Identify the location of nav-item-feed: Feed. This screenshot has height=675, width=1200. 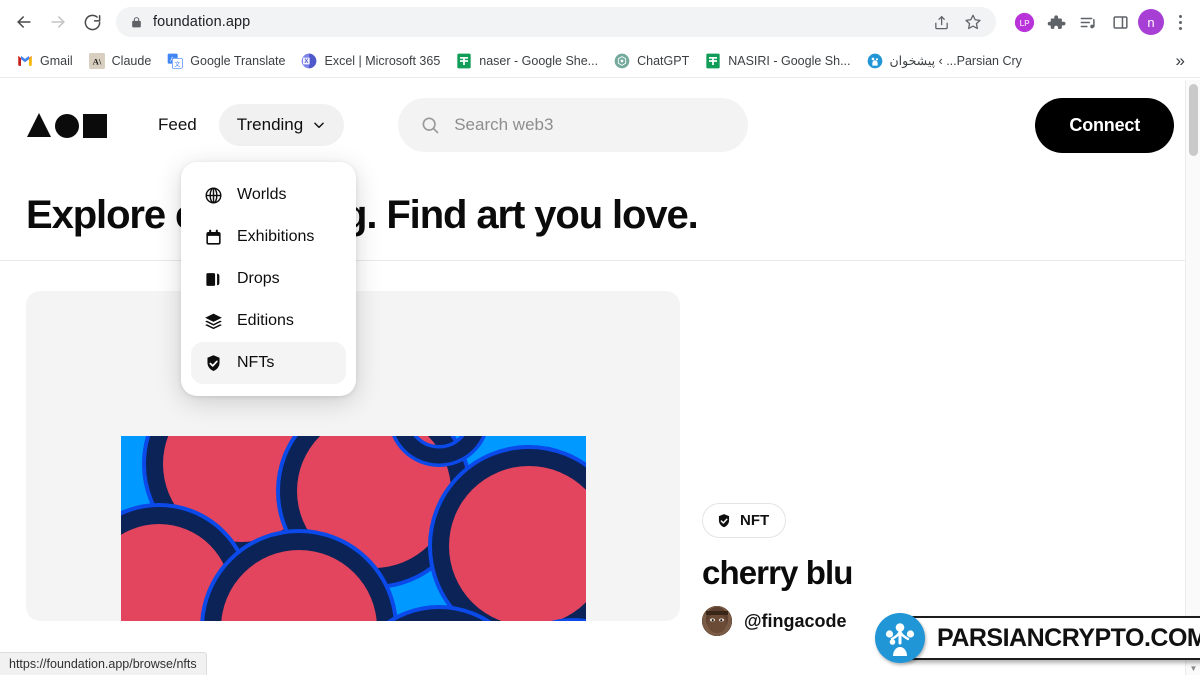
(177, 125).